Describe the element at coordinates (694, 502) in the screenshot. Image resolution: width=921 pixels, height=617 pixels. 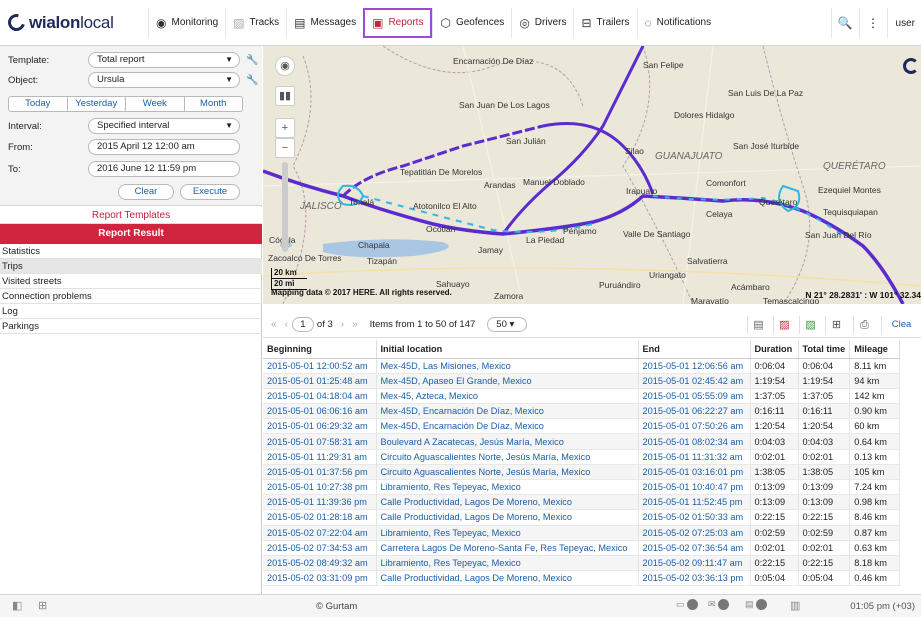
I see `end-cell: 2015-05-01 11:52:45 pm` at that location.